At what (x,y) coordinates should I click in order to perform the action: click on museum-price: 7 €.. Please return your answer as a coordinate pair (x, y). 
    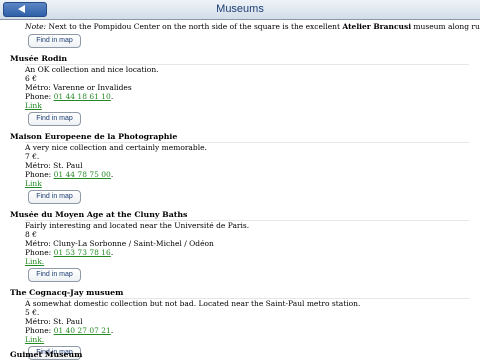
    Looking at the image, I should click on (32, 156).